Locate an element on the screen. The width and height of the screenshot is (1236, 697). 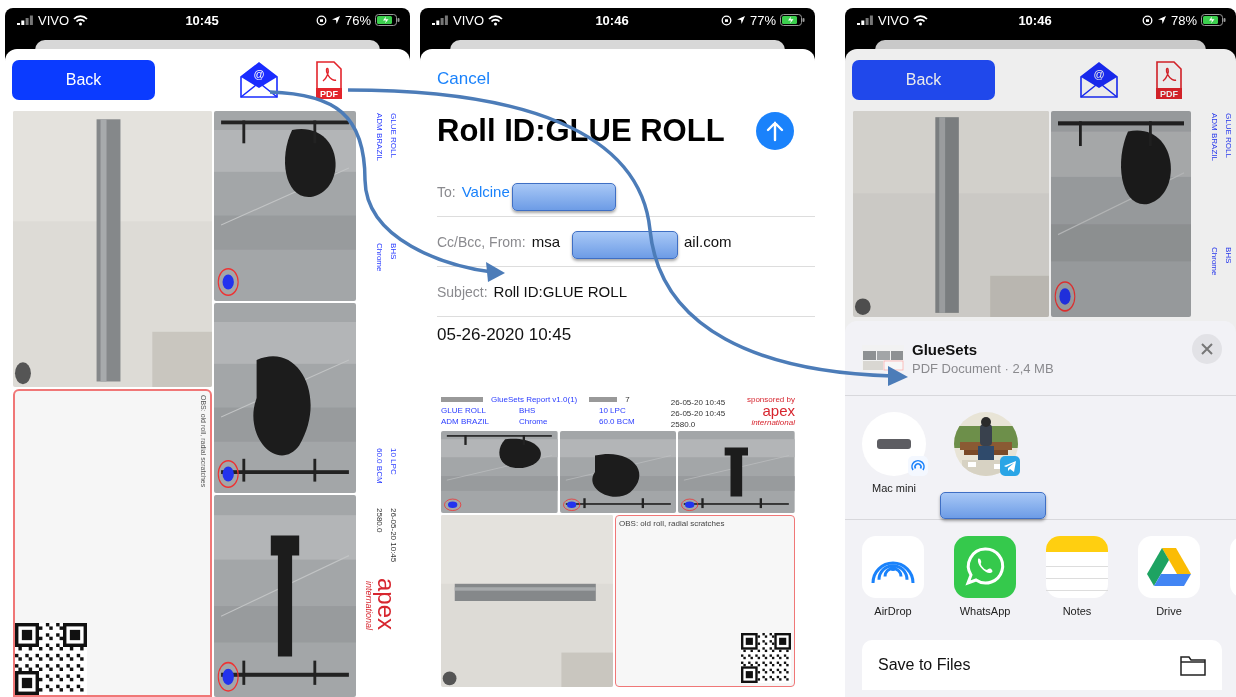
email-body: 05-26-2020 10:45 is located at coordinates (626, 335).